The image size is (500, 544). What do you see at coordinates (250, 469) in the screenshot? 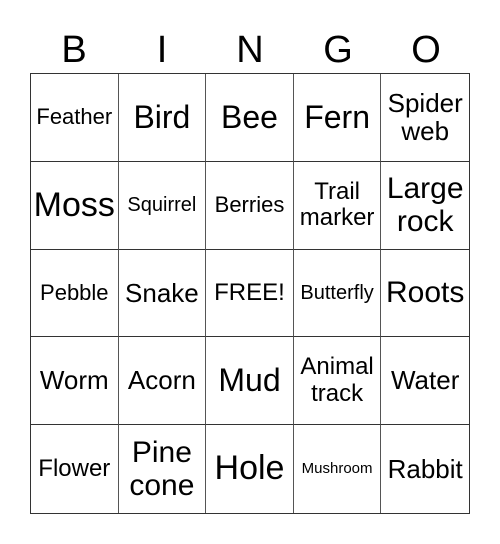
I see `bingo-cell: Hole` at bounding box center [250, 469].